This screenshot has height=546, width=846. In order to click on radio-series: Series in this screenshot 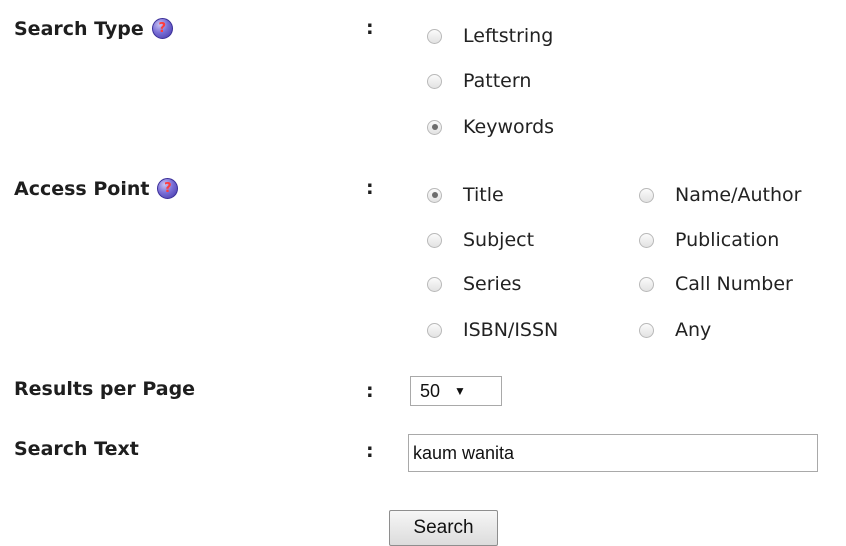, I will do `click(474, 284)`.